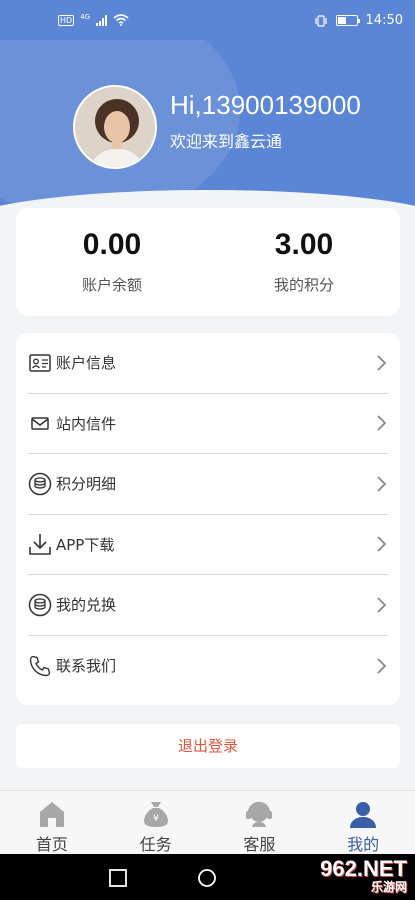 The width and height of the screenshot is (415, 900). What do you see at coordinates (259, 814) in the screenshot?
I see `customer-service-icon` at bounding box center [259, 814].